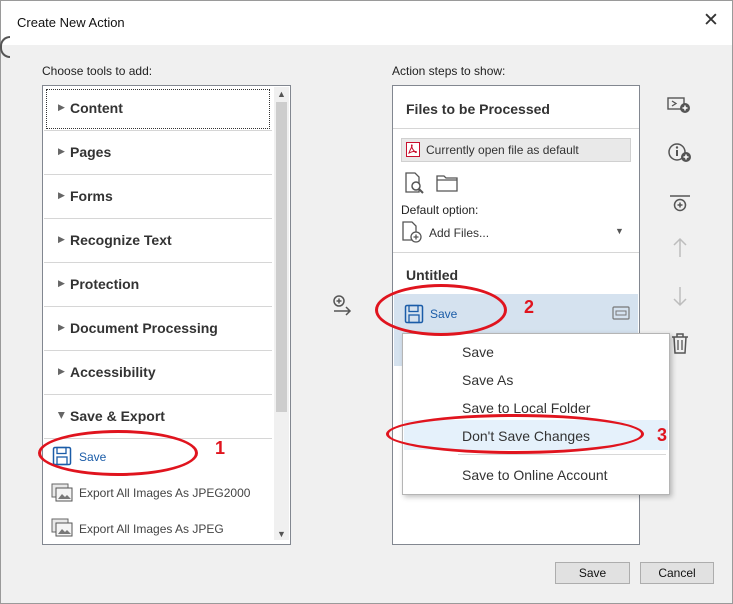 This screenshot has width=733, height=604. What do you see at coordinates (158, 285) in the screenshot?
I see `tool-group-protection: ▶ Protection` at bounding box center [158, 285].